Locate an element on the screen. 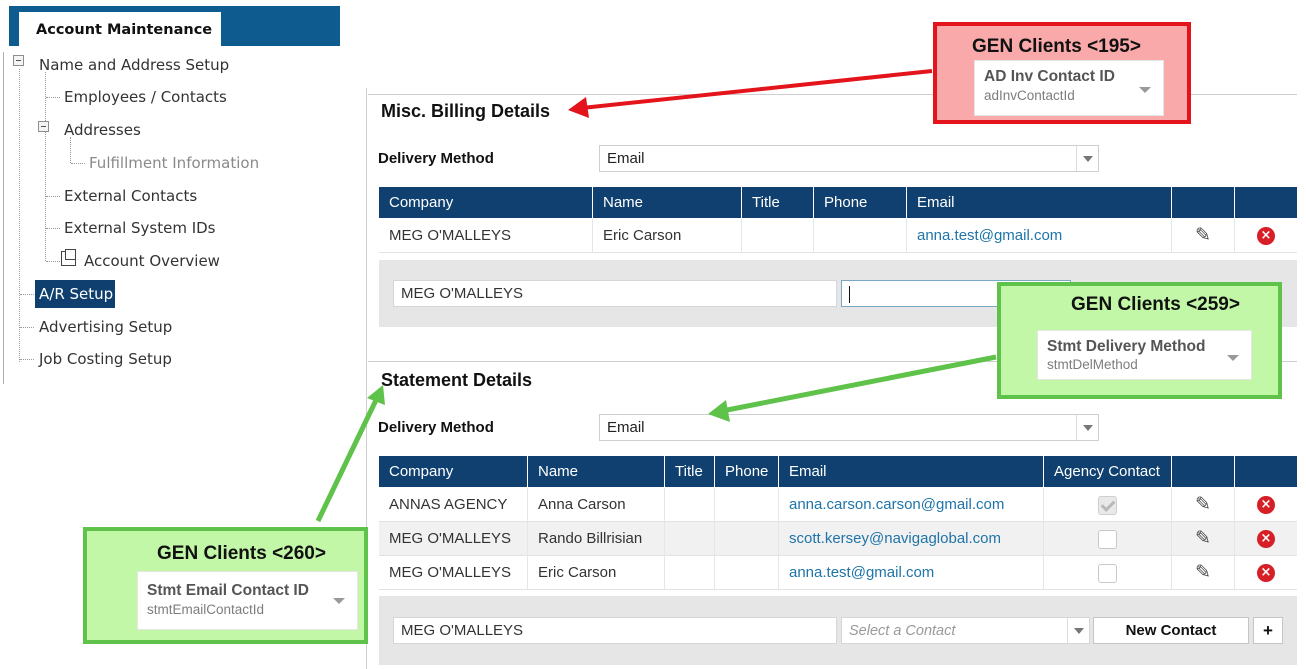 The image size is (1306, 669). arrow-red is located at coordinates (750, 93).